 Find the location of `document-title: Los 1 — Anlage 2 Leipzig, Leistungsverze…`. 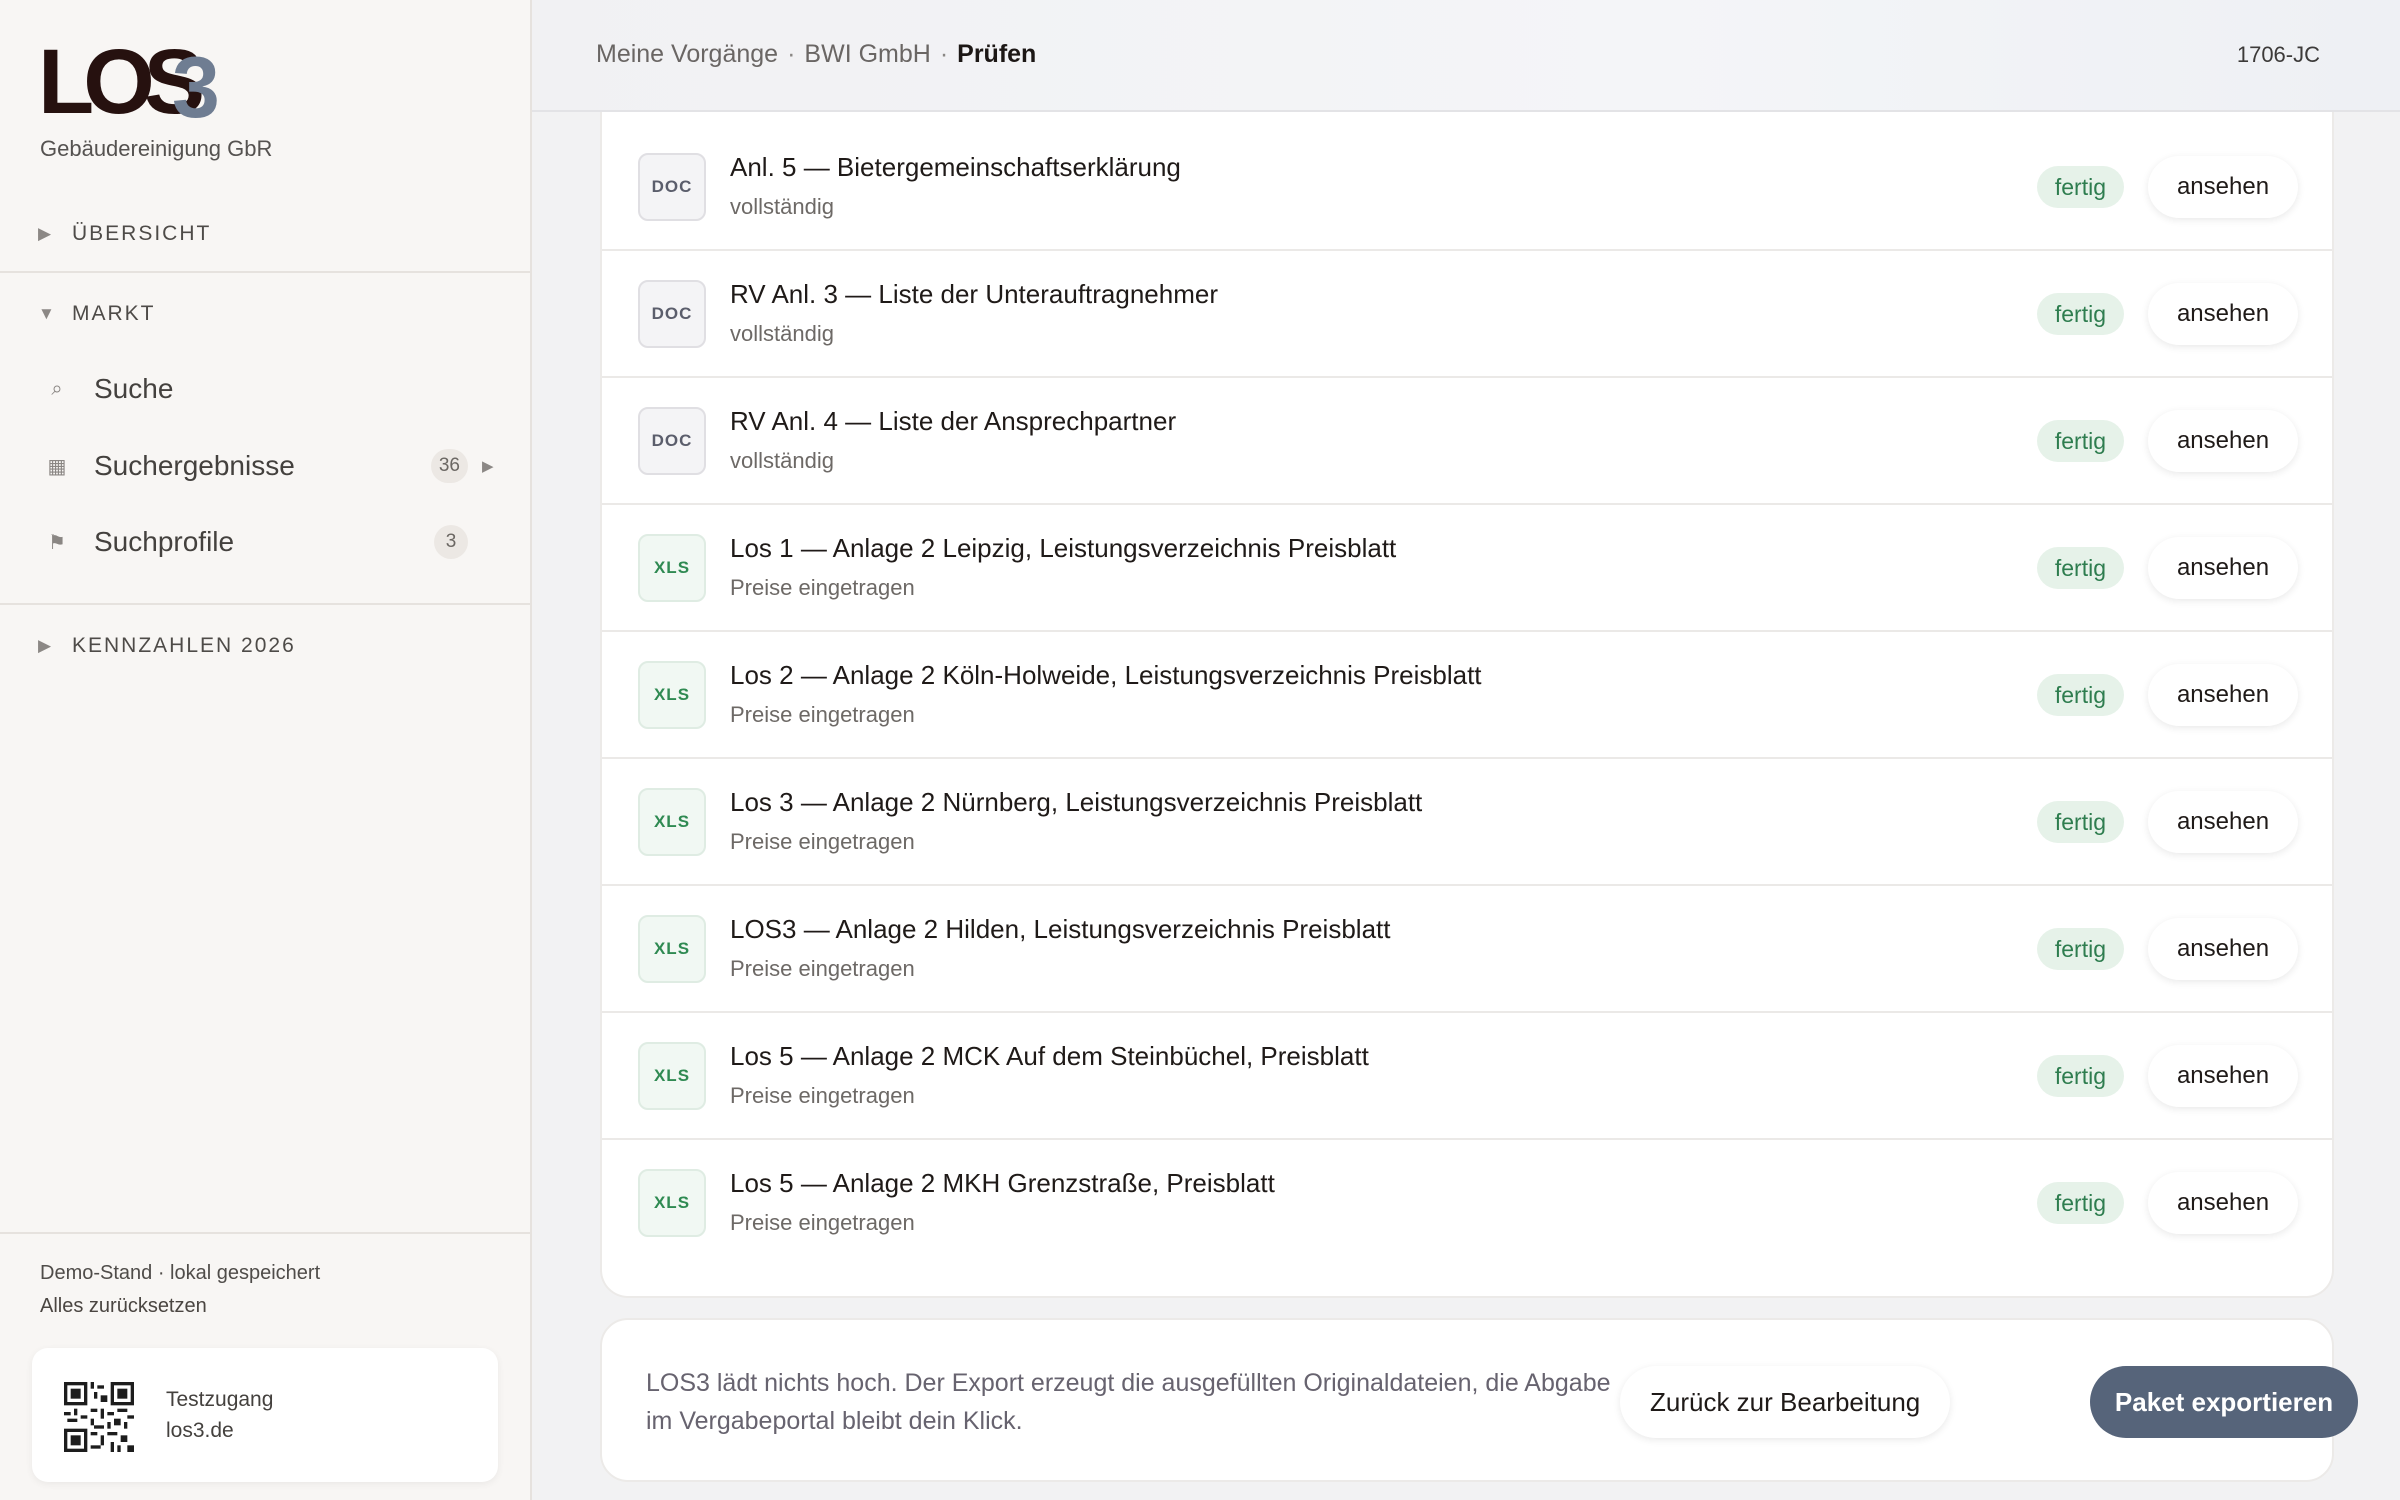

document-title: Los 1 — Anlage 2 Leipzig, Leistungsverze… is located at coordinates (1063, 548).